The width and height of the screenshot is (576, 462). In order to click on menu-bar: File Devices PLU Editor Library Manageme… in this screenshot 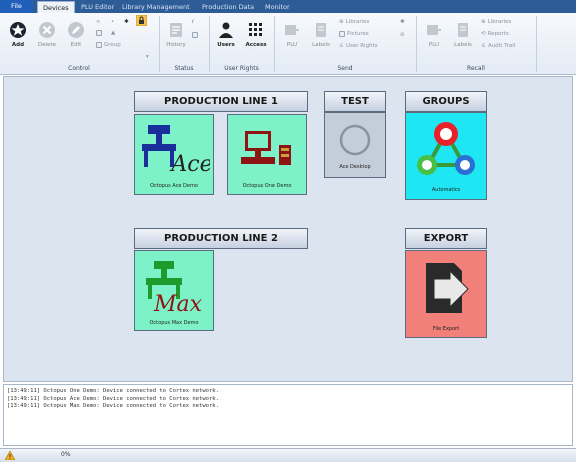, I will do `click(288, 6)`.